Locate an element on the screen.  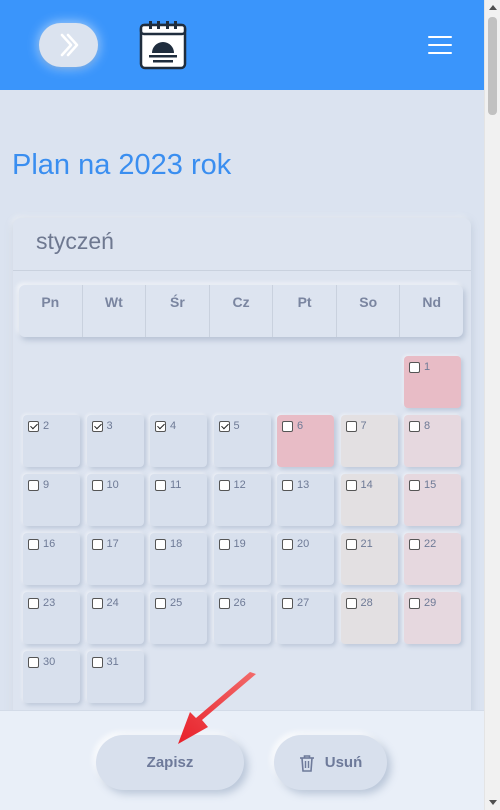
day-number: 2 is located at coordinates (46, 426).